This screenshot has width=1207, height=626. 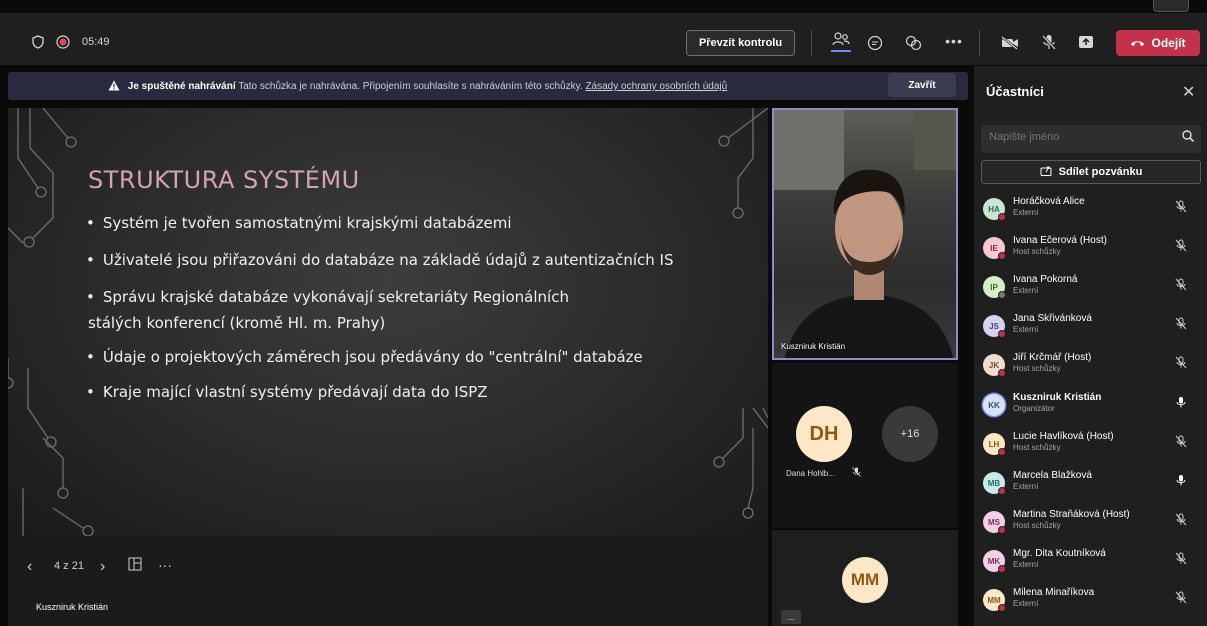 I want to click on leave-label: Odejít, so click(x=1168, y=43).